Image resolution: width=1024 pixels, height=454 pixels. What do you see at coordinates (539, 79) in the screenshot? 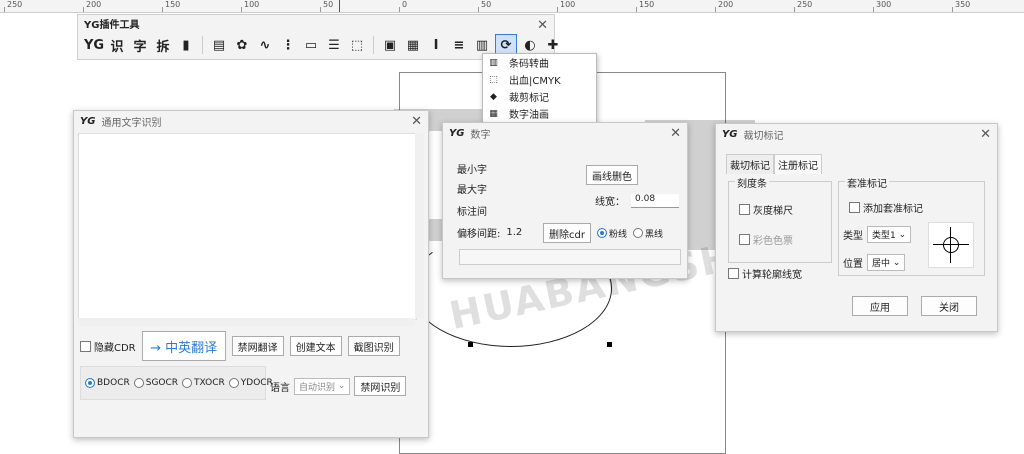
I see `menu-item-2: ⬚ 出血|CMYK` at bounding box center [539, 79].